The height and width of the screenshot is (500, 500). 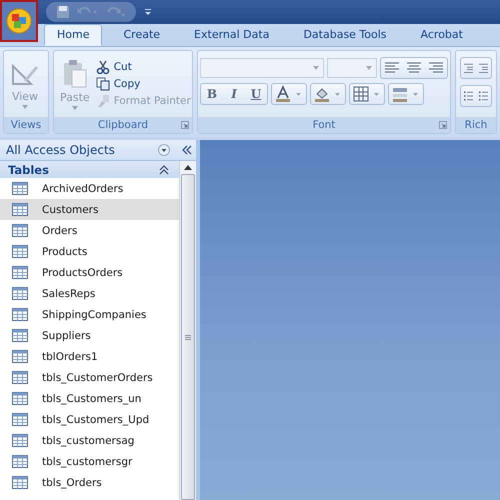 I want to click on table-list-item: tblOrders1, so click(x=89, y=356).